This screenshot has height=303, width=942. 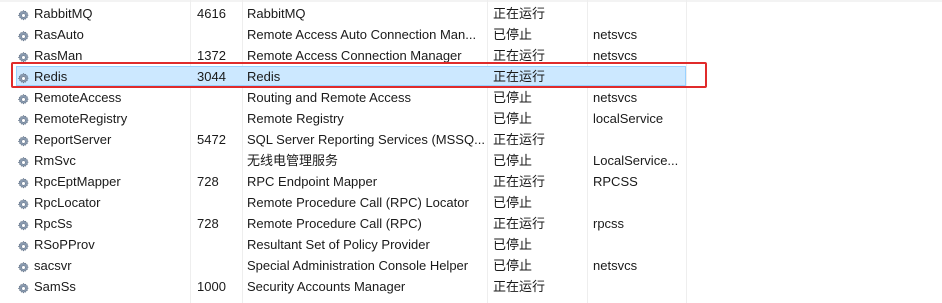 I want to click on service-description: 无线电管理服务, so click(x=293, y=160).